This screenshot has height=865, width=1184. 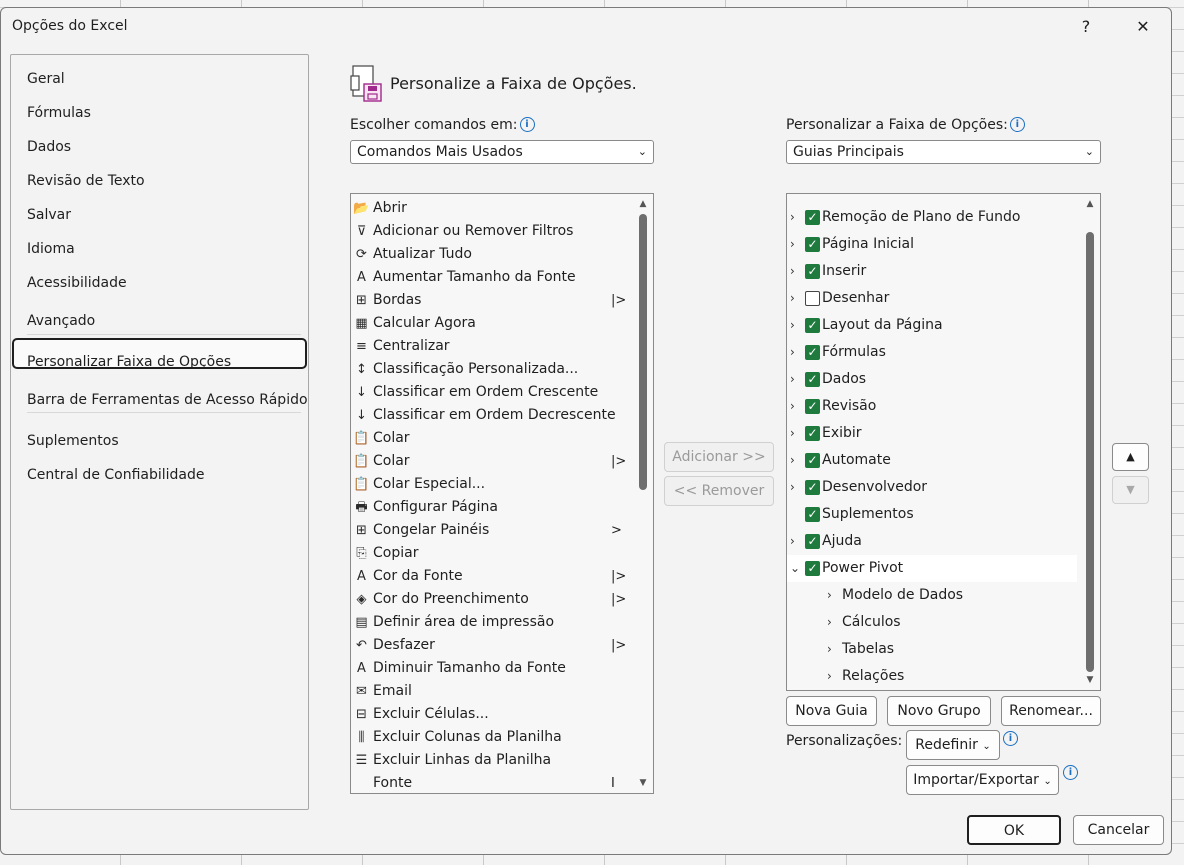 What do you see at coordinates (932, 406) in the screenshot?
I see `tree-tab-item: › ✓ Revisão` at bounding box center [932, 406].